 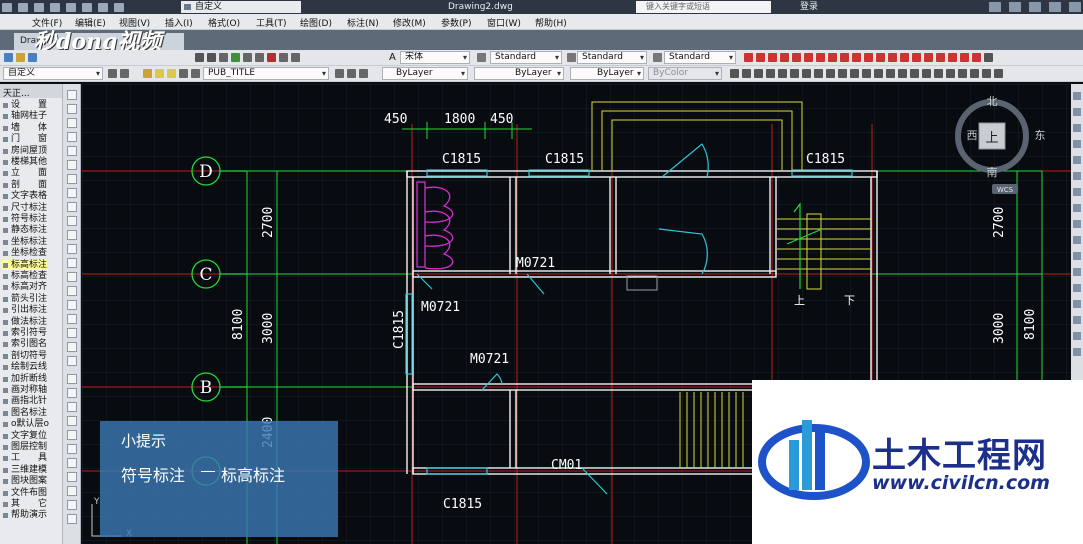 What do you see at coordinates (159, 73) in the screenshot?
I see `layer-on-icon` at bounding box center [159, 73].